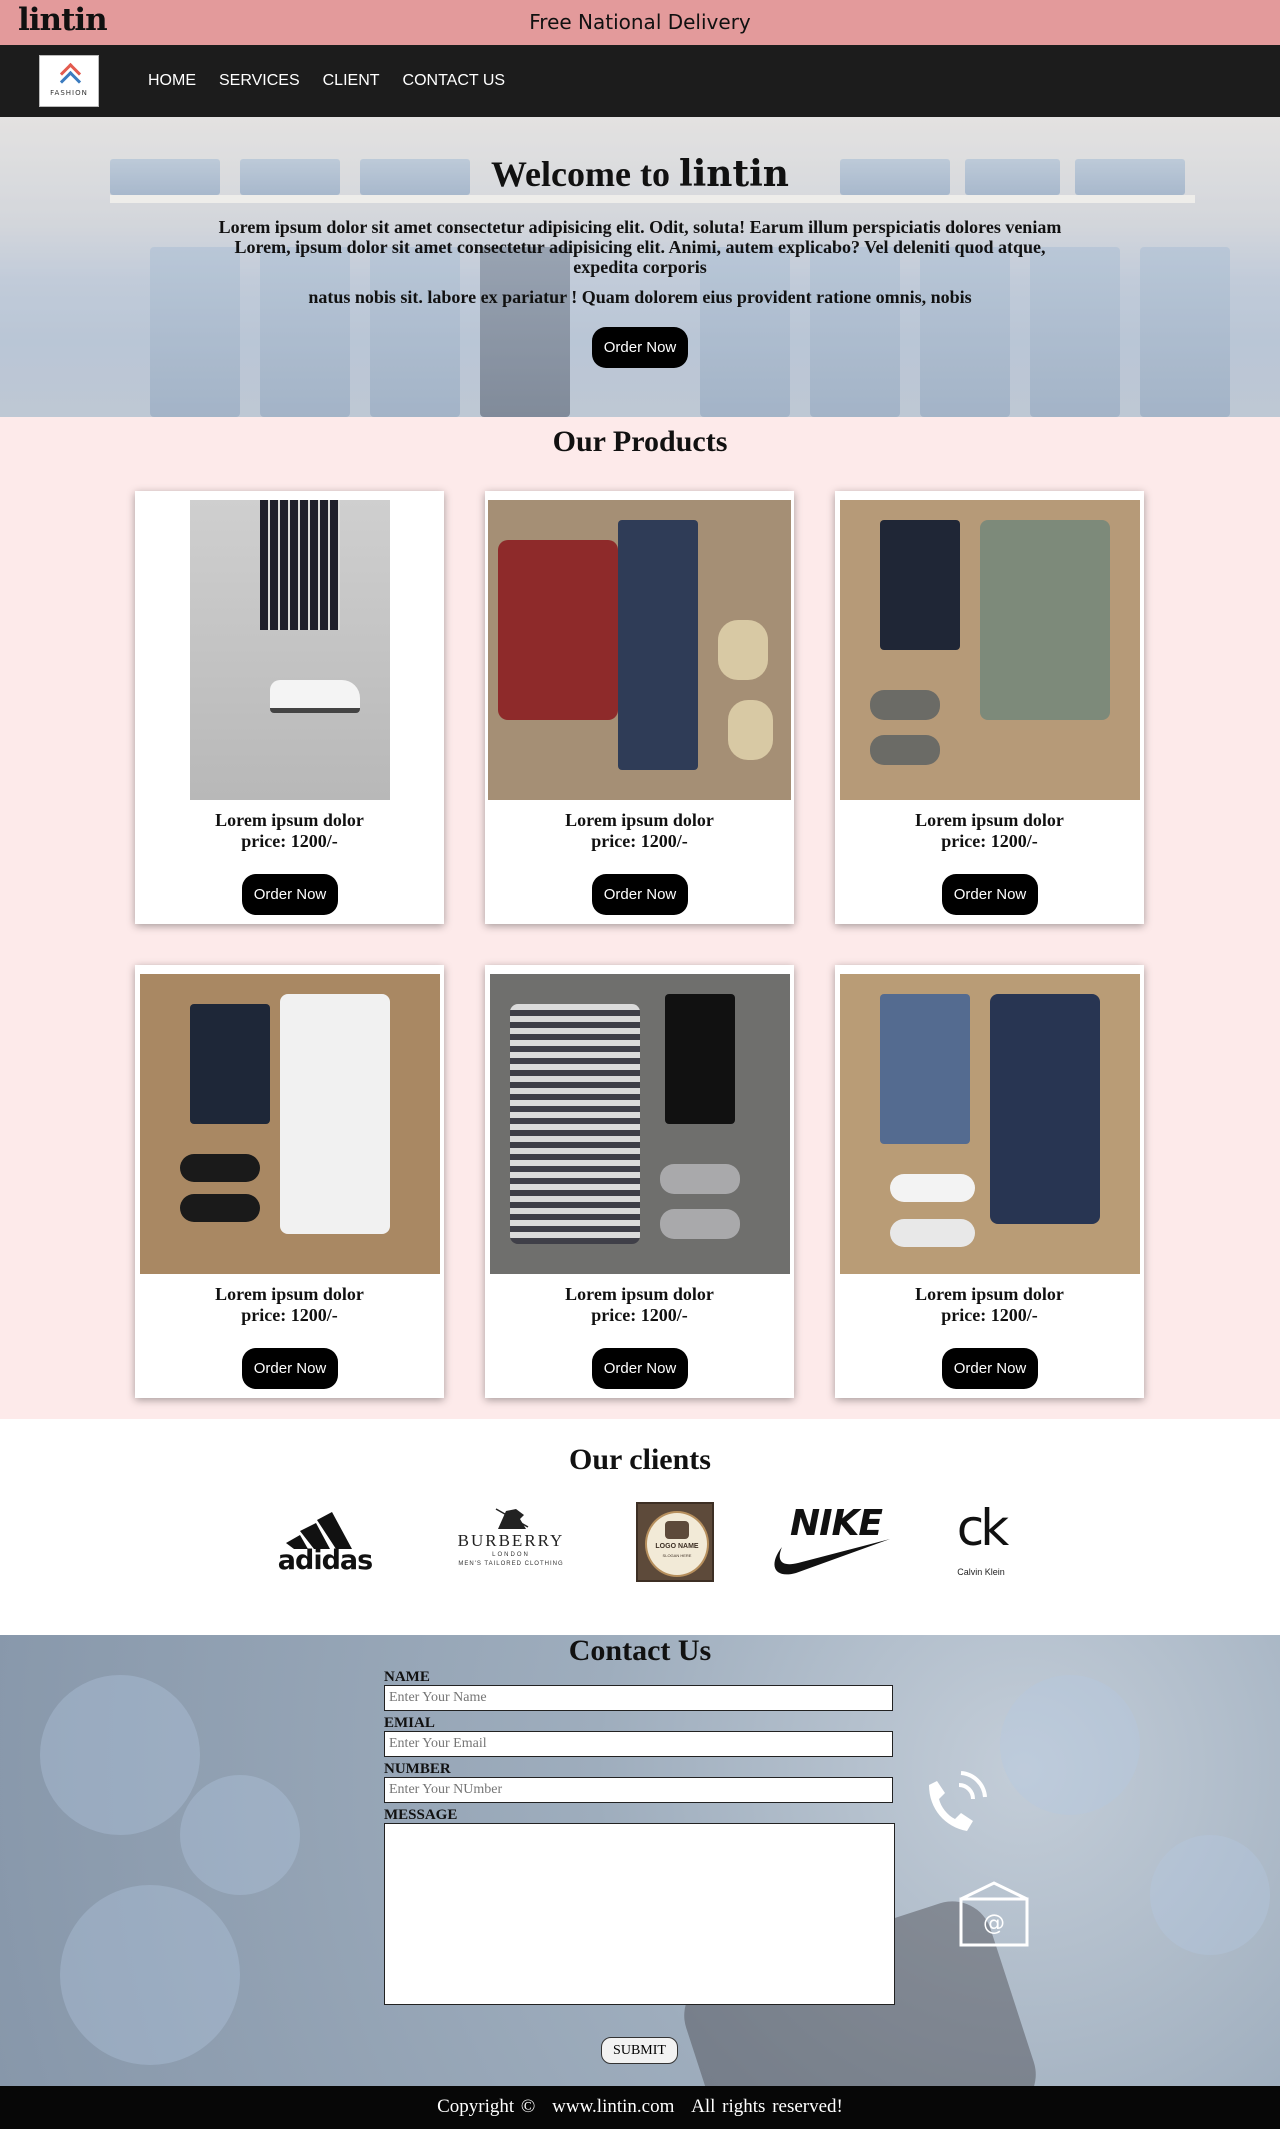 The height and width of the screenshot is (2129, 1280). What do you see at coordinates (640, 1124) in the screenshot?
I see `checked-shirt-outfit-photo` at bounding box center [640, 1124].